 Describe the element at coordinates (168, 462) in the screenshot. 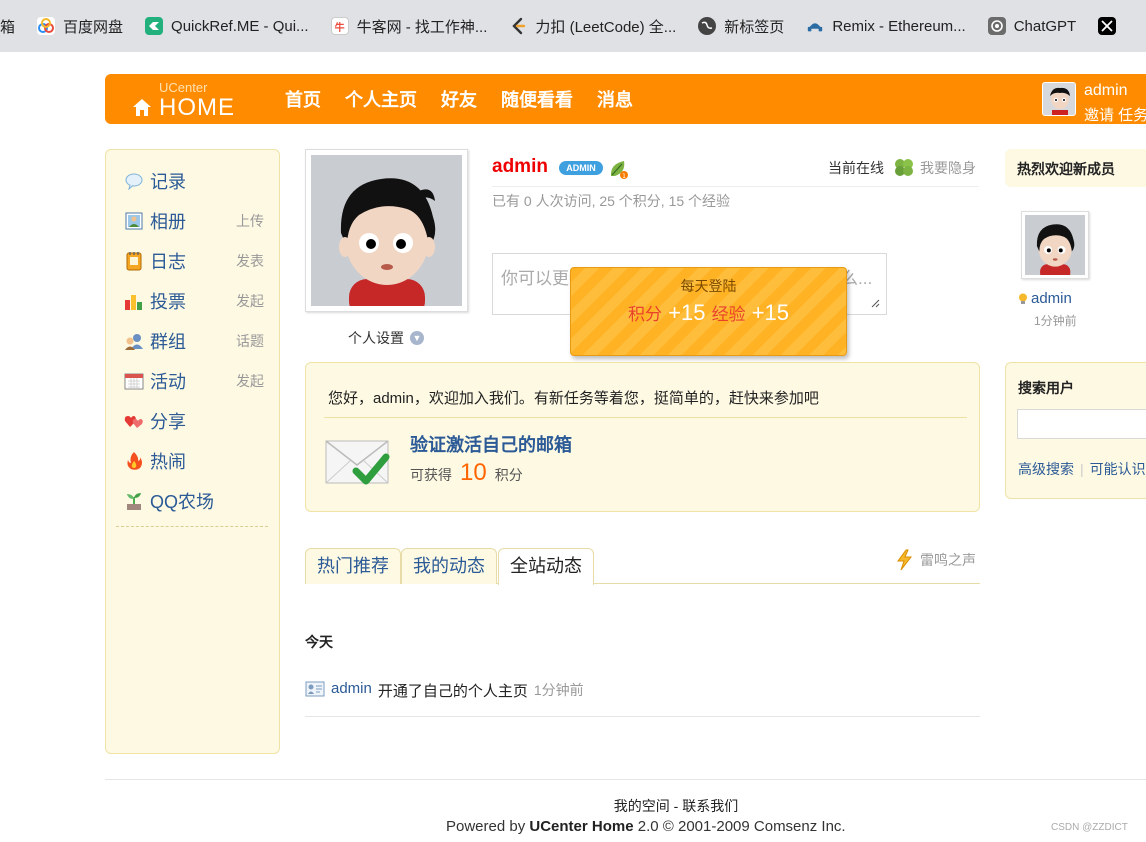

I see `sidebar-item-label: 热闹` at that location.